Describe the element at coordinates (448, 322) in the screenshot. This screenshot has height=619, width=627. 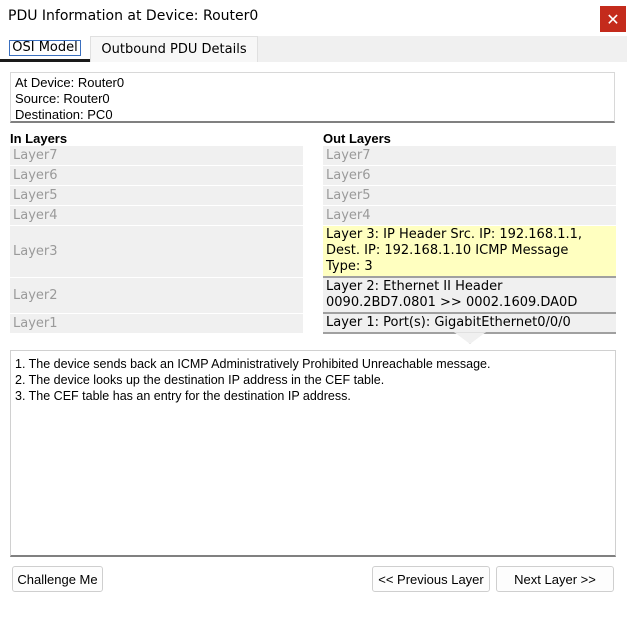
I see `out-layer-1-label: Layer 1: Port(s): GigabitEthernet0/0/0` at that location.